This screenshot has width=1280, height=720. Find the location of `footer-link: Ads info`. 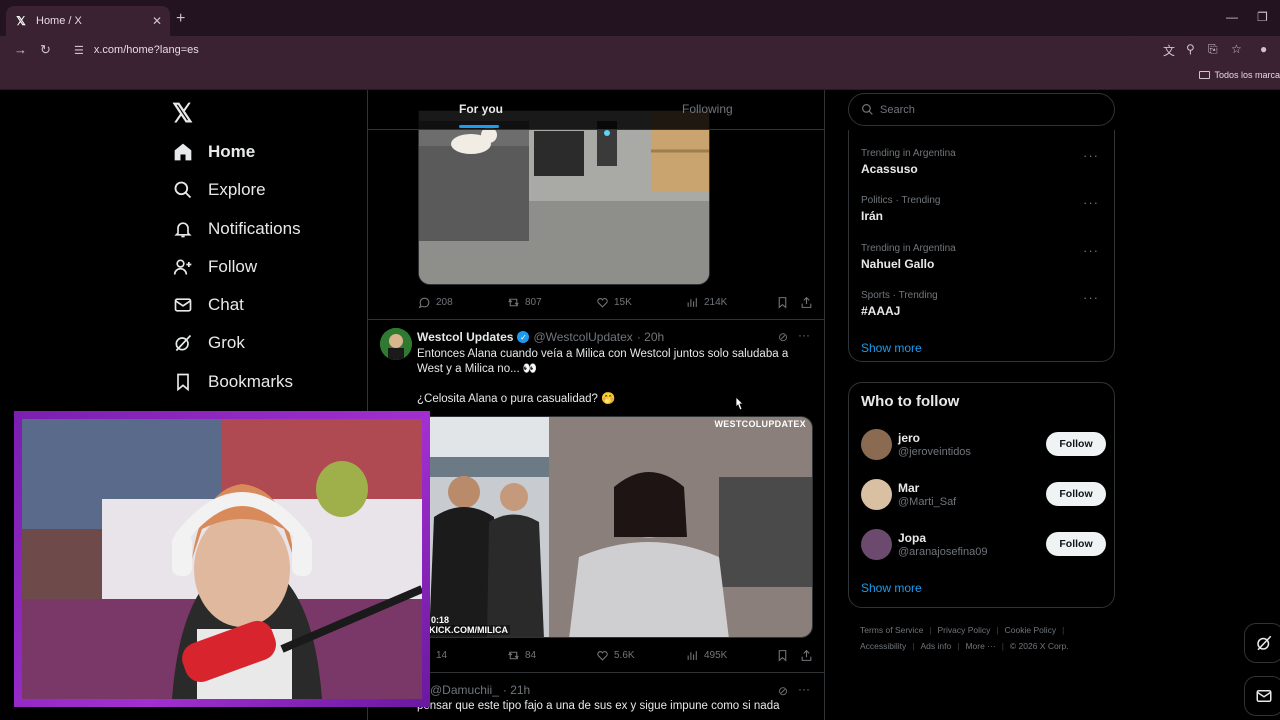

footer-link: Ads info is located at coordinates (936, 646).